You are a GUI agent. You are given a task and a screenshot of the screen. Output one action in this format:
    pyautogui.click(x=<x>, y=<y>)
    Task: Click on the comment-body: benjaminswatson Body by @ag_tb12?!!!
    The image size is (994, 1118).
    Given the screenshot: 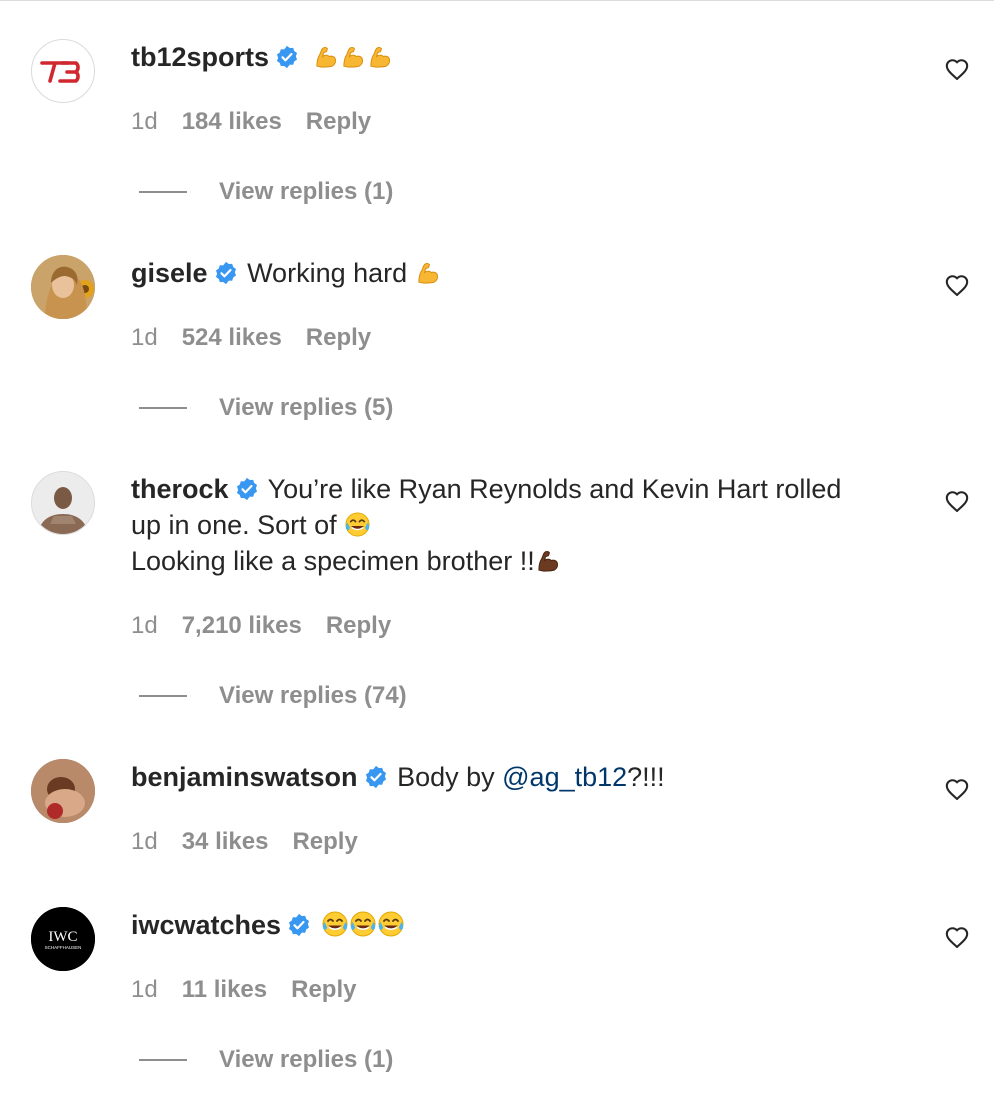 What is the action you would take?
    pyautogui.click(x=521, y=777)
    